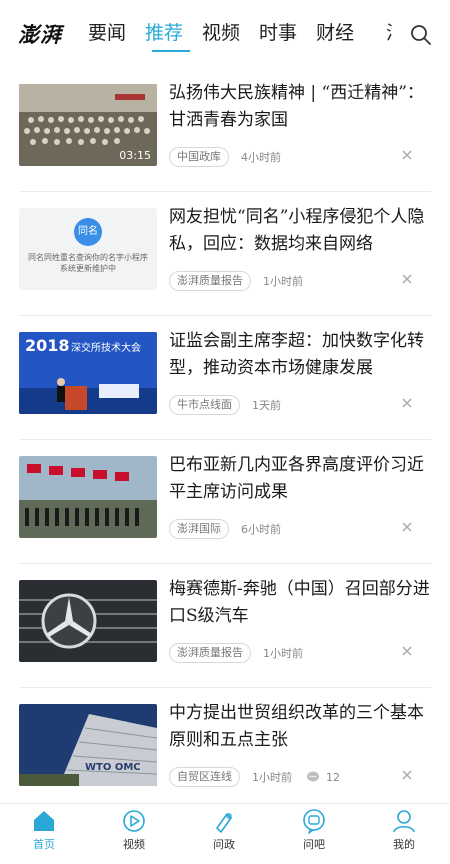  Describe the element at coordinates (314, 821) in the screenshot. I see `ask-icon` at that location.